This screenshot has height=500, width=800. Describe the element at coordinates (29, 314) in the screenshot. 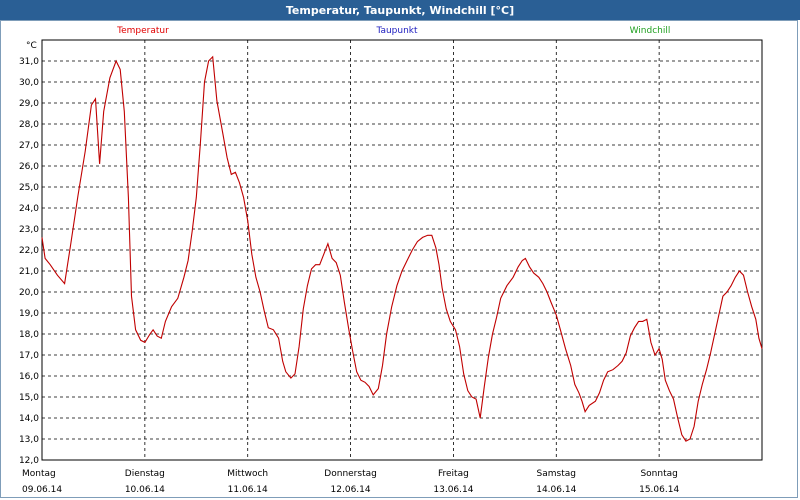

I see `y-tick-label: 19,0` at that location.